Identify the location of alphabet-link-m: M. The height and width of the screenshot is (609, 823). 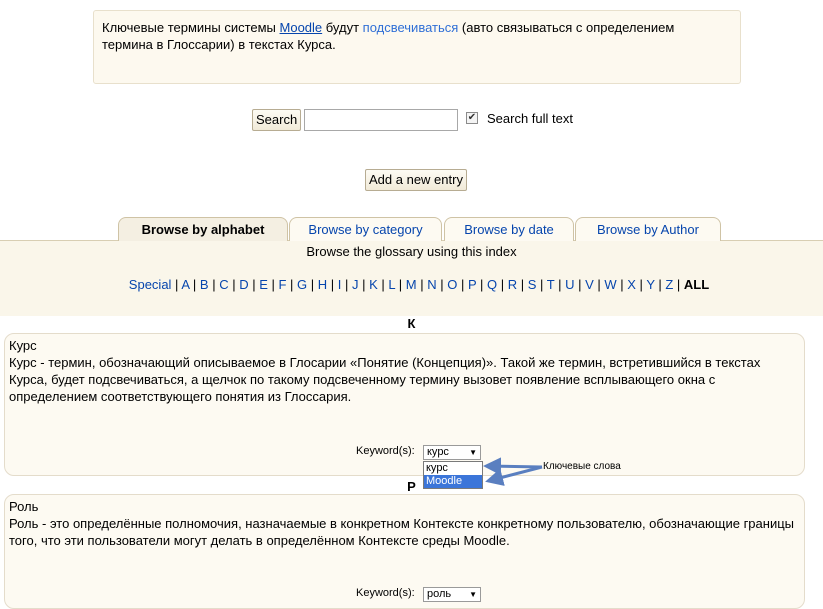
(411, 284).